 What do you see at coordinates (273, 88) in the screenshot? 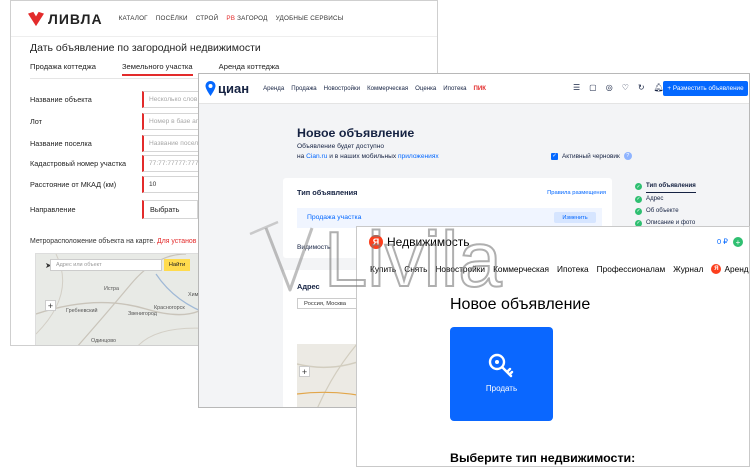
I see `nav-rent: Аренда` at bounding box center [273, 88].